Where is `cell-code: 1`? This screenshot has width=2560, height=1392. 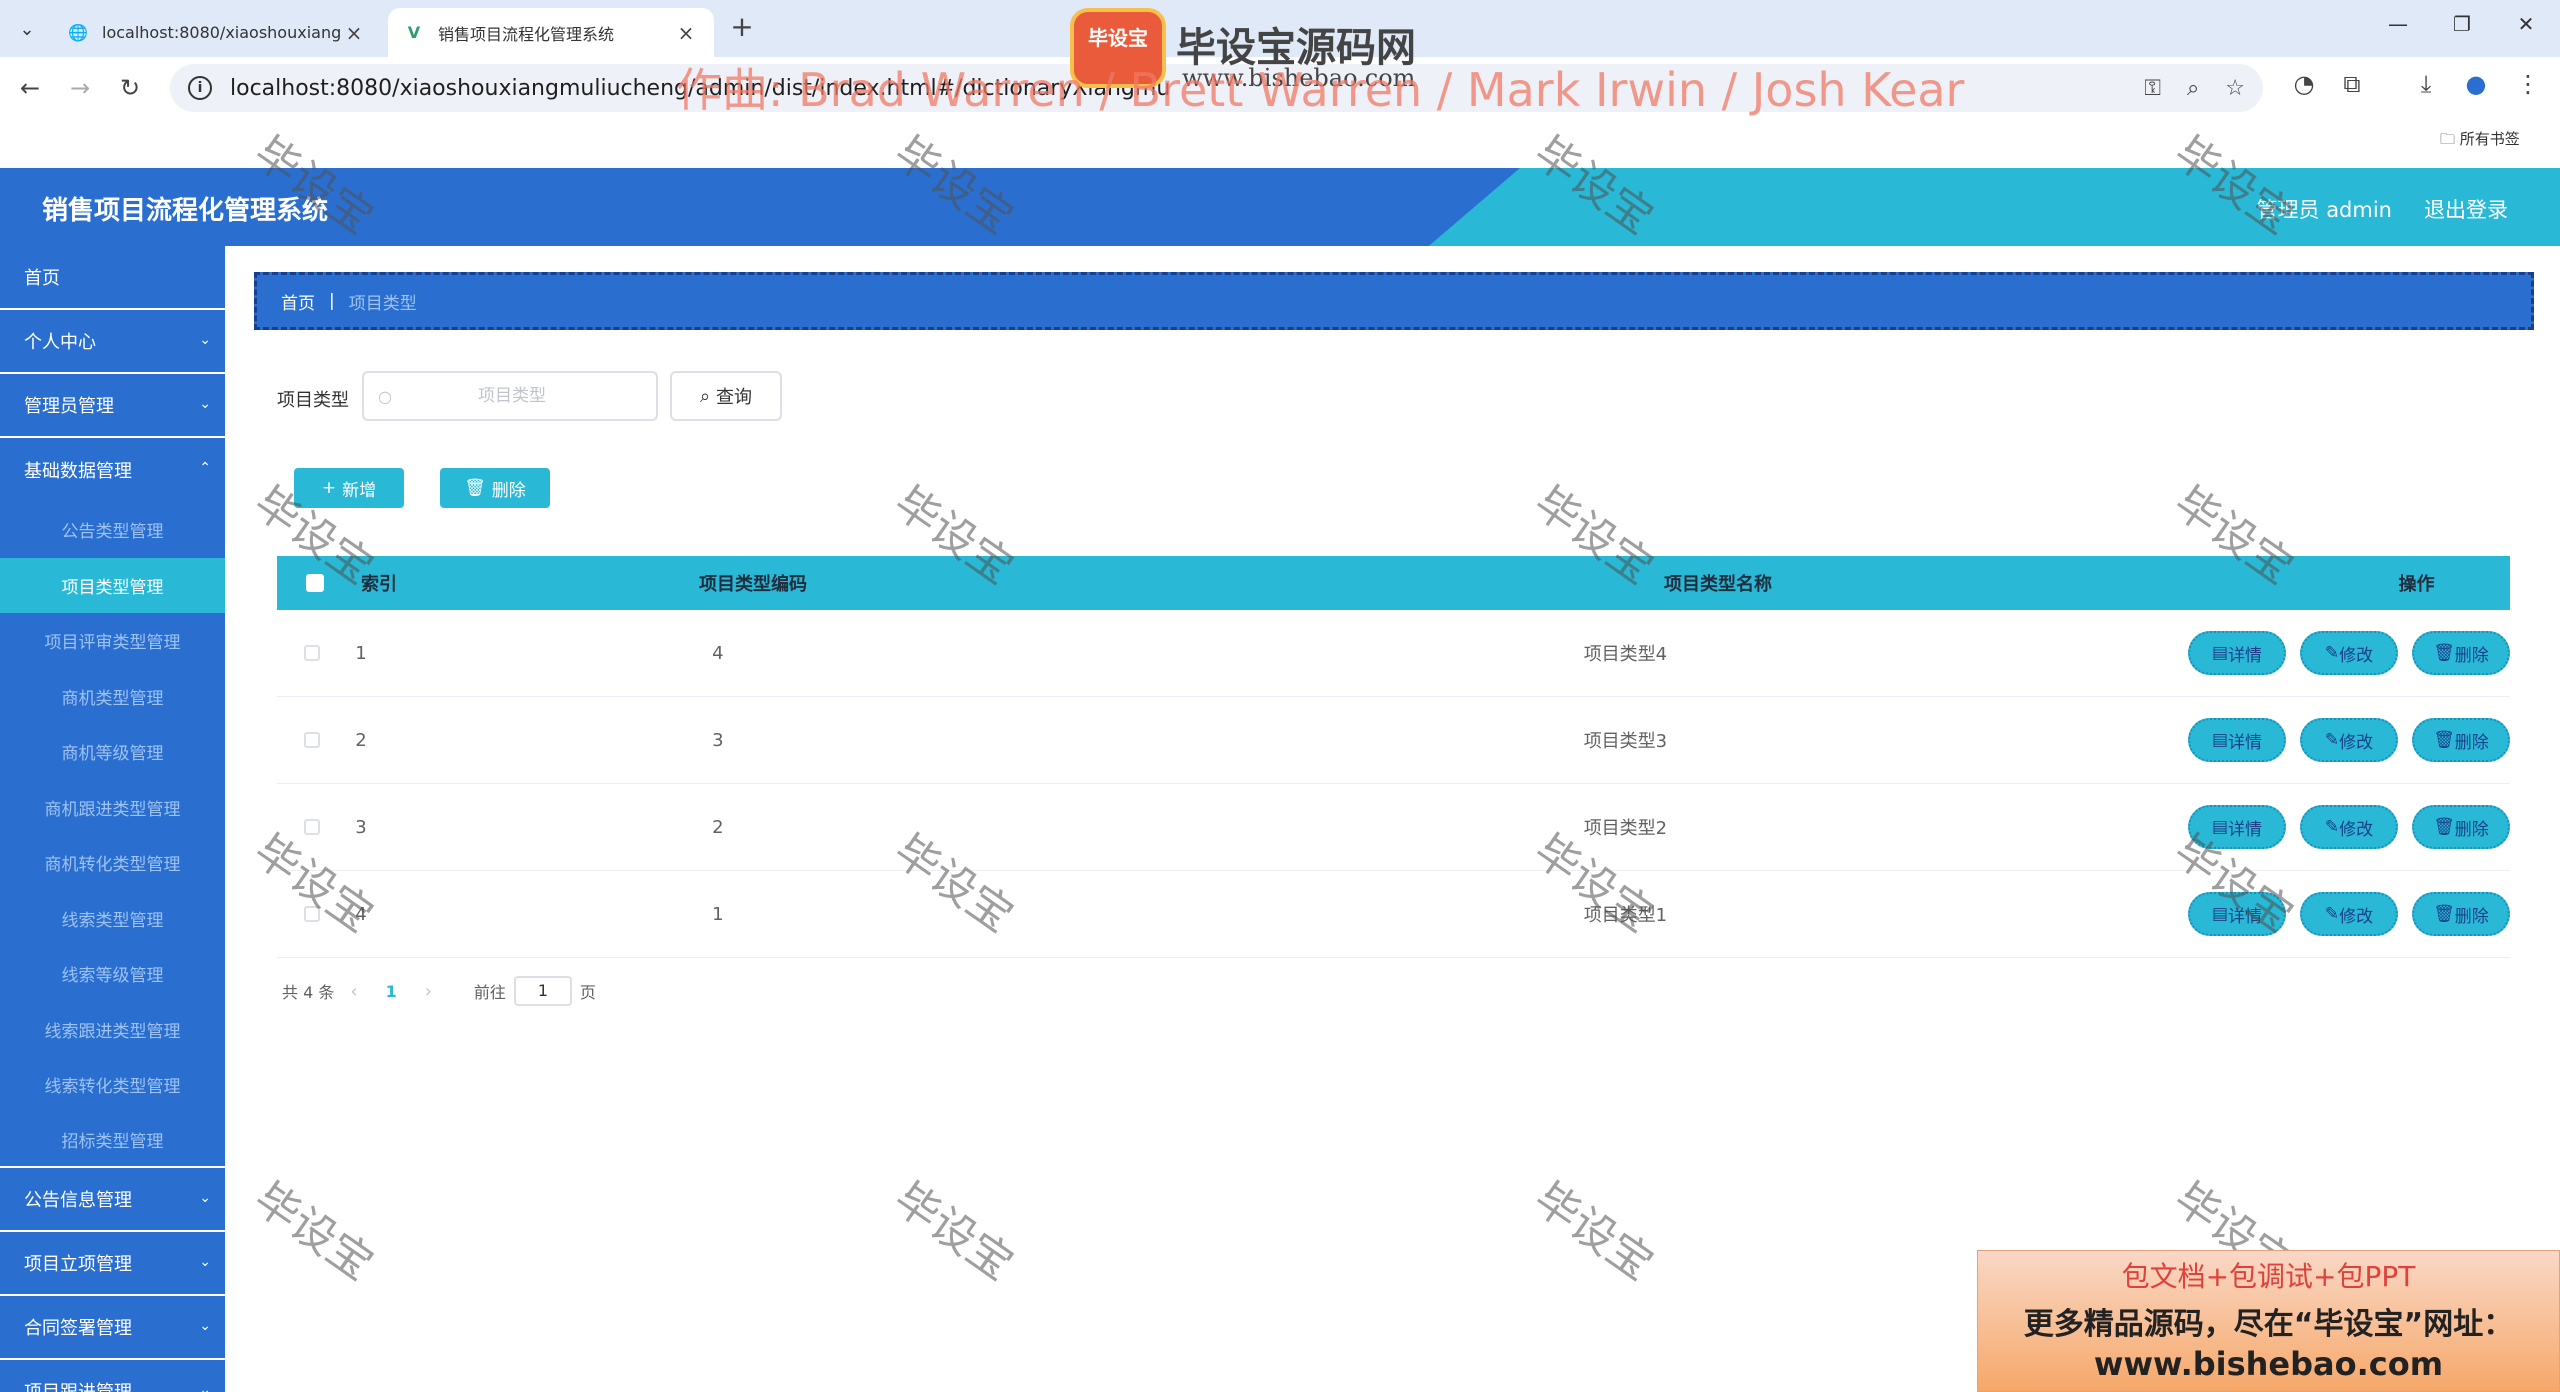
cell-code: 1 is located at coordinates (718, 914).